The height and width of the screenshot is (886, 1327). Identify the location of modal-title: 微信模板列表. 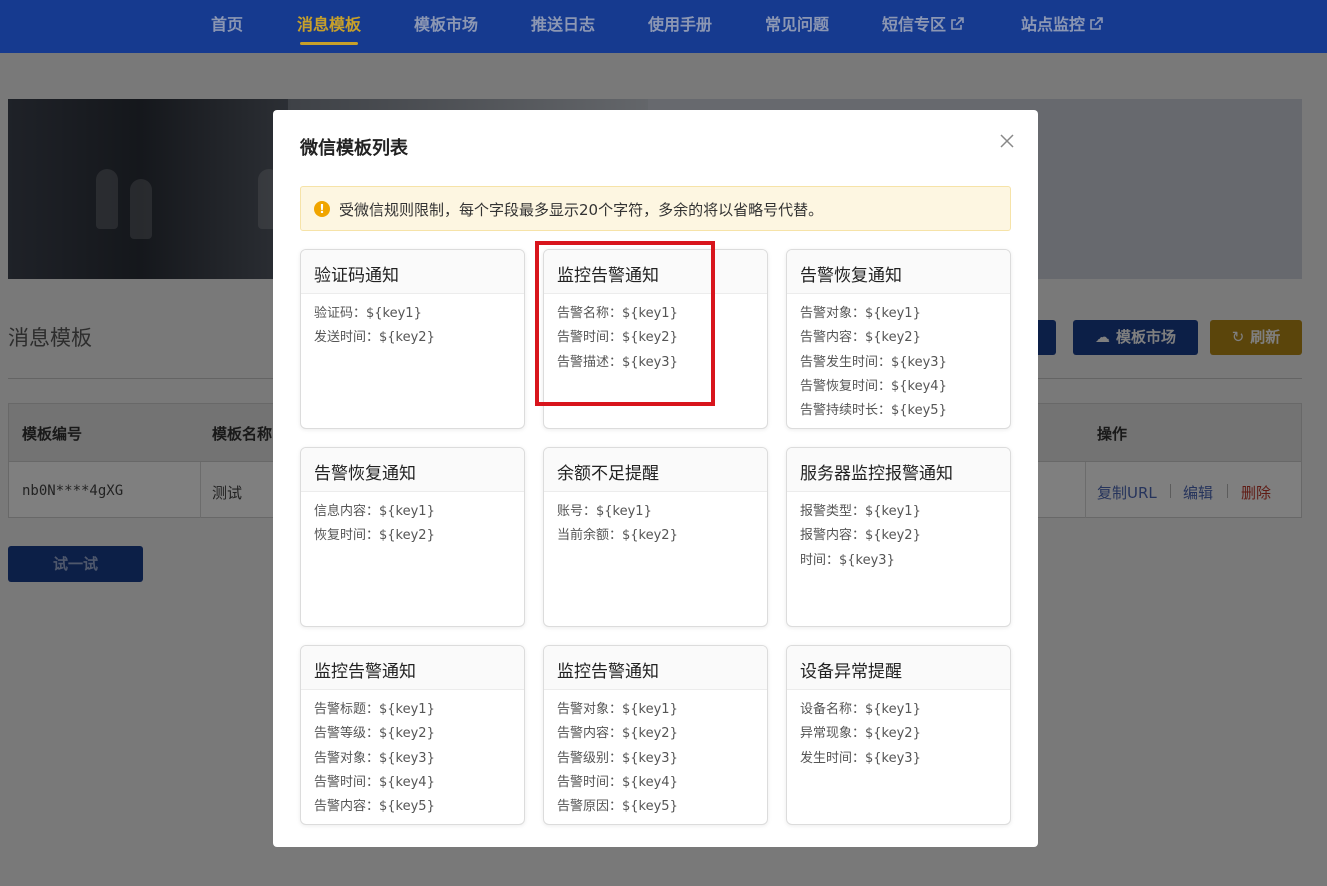
(354, 148).